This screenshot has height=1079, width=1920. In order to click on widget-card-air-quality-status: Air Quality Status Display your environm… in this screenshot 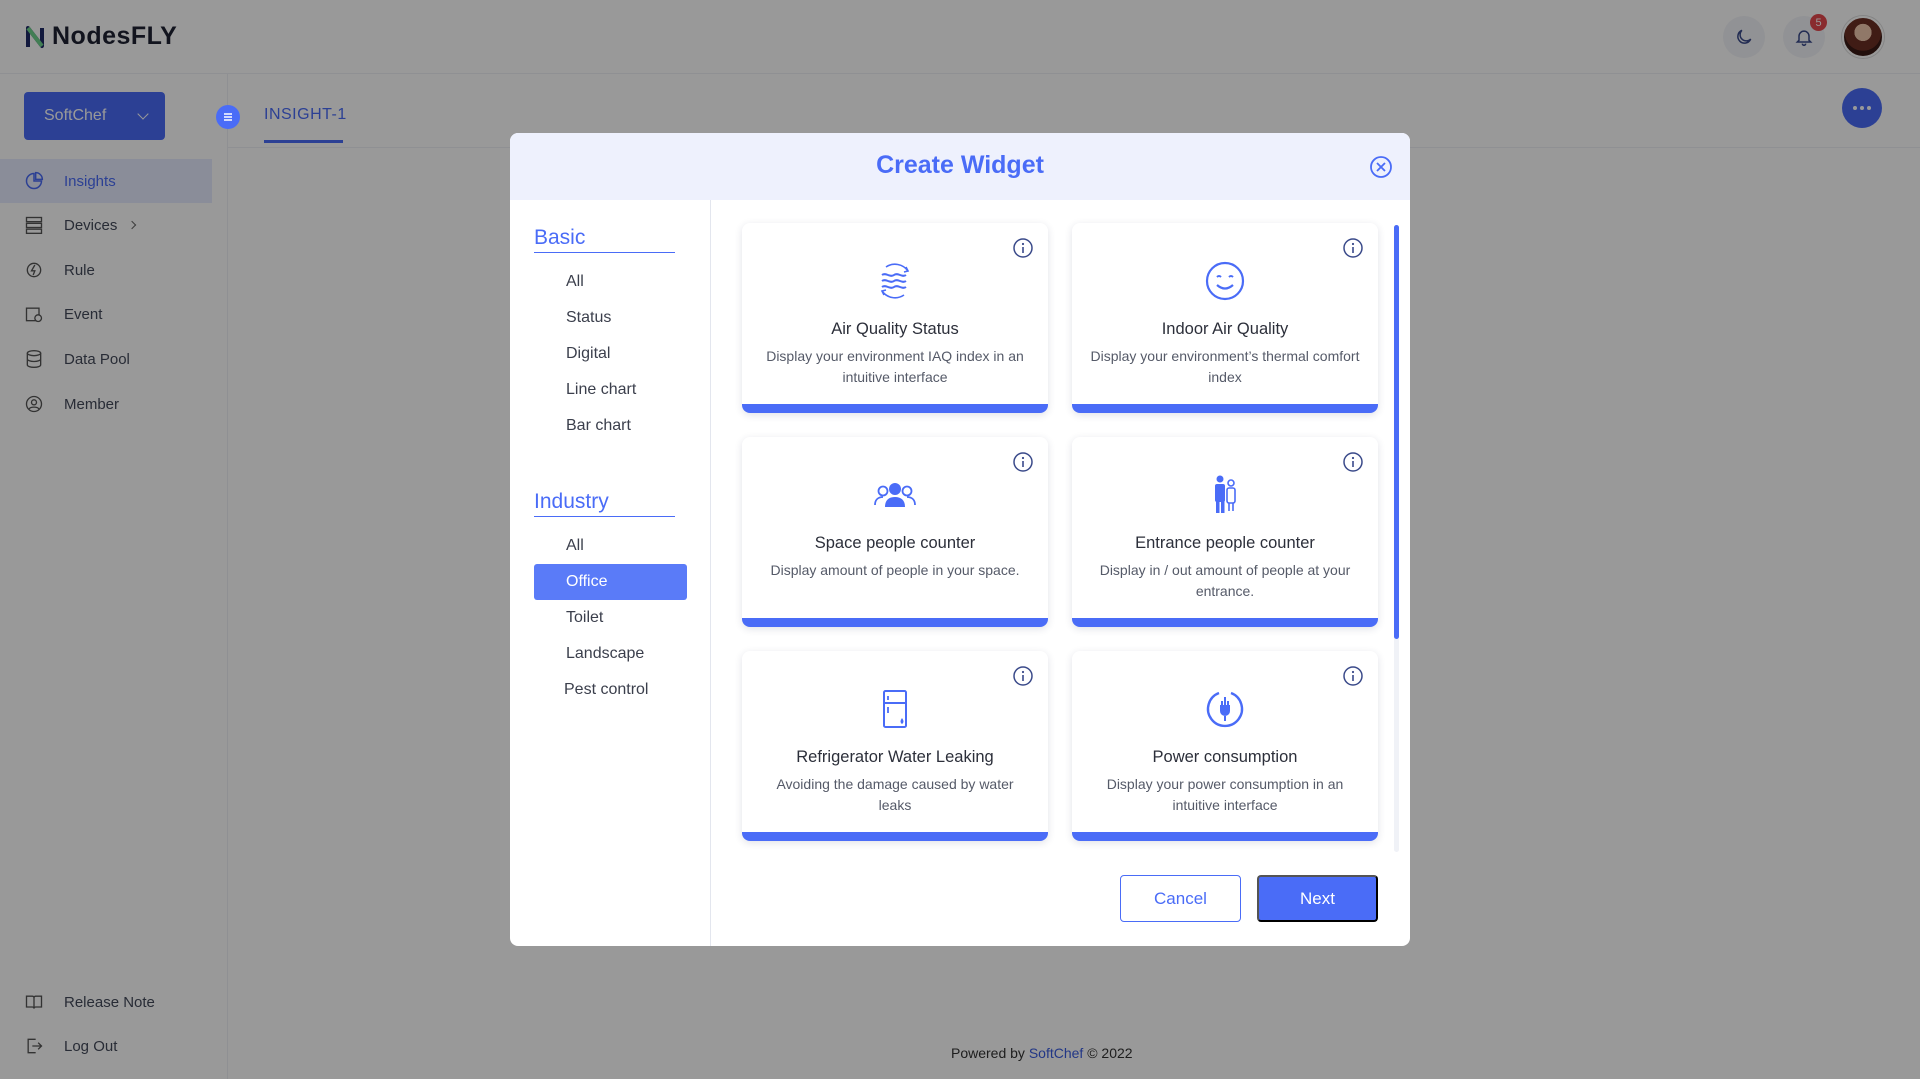, I will do `click(895, 318)`.